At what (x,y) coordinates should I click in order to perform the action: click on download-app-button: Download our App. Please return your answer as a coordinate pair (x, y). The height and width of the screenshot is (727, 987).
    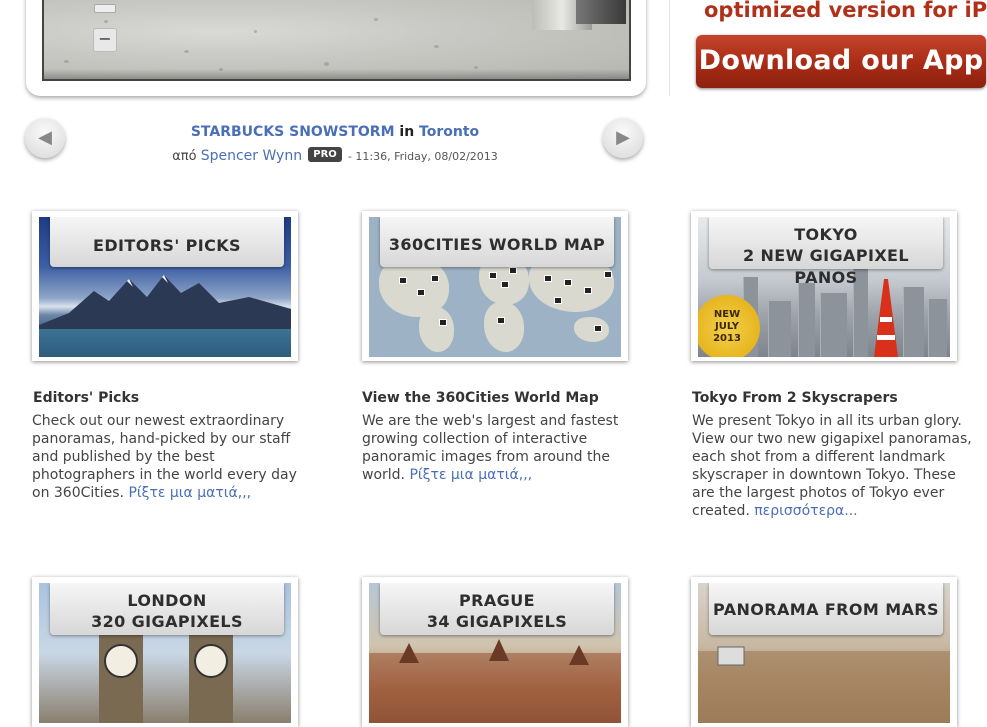
    Looking at the image, I should click on (841, 61).